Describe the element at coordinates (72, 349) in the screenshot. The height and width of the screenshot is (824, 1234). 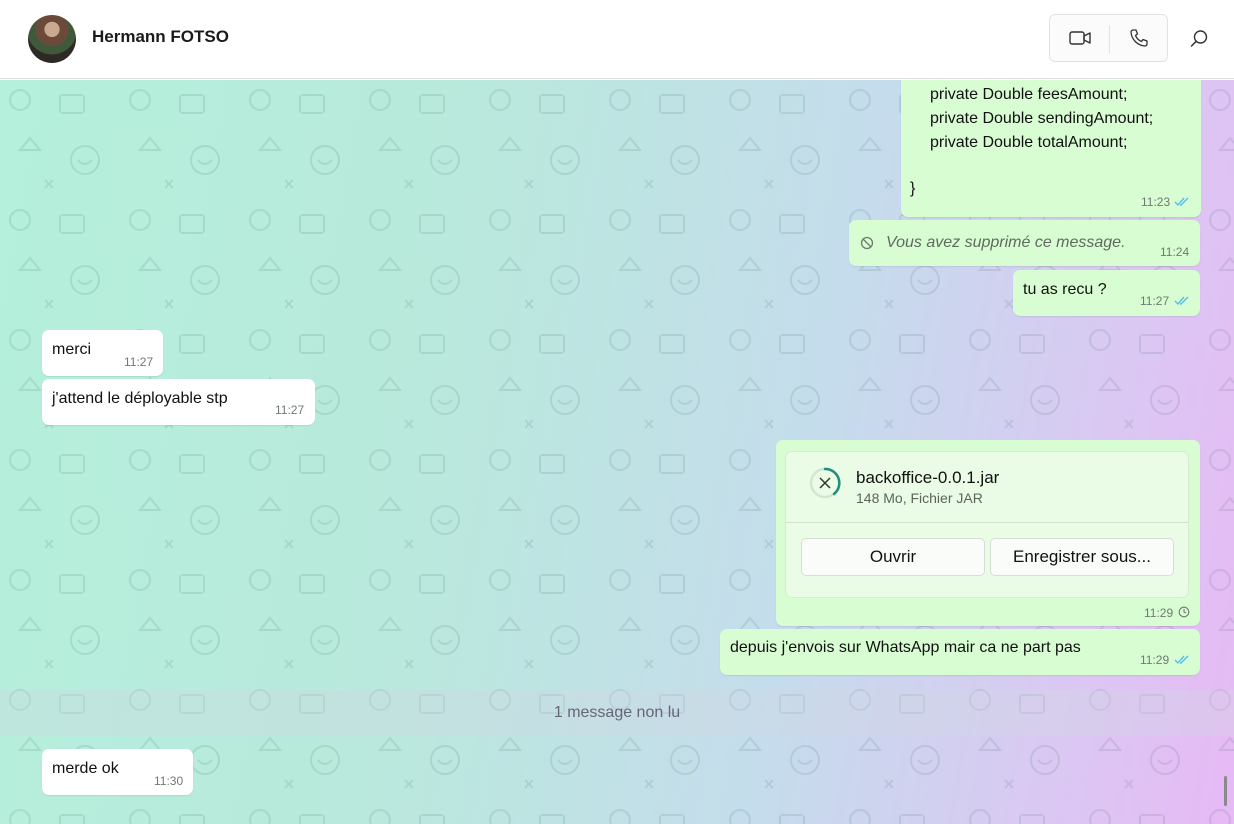
I see `message-text: merci` at that location.